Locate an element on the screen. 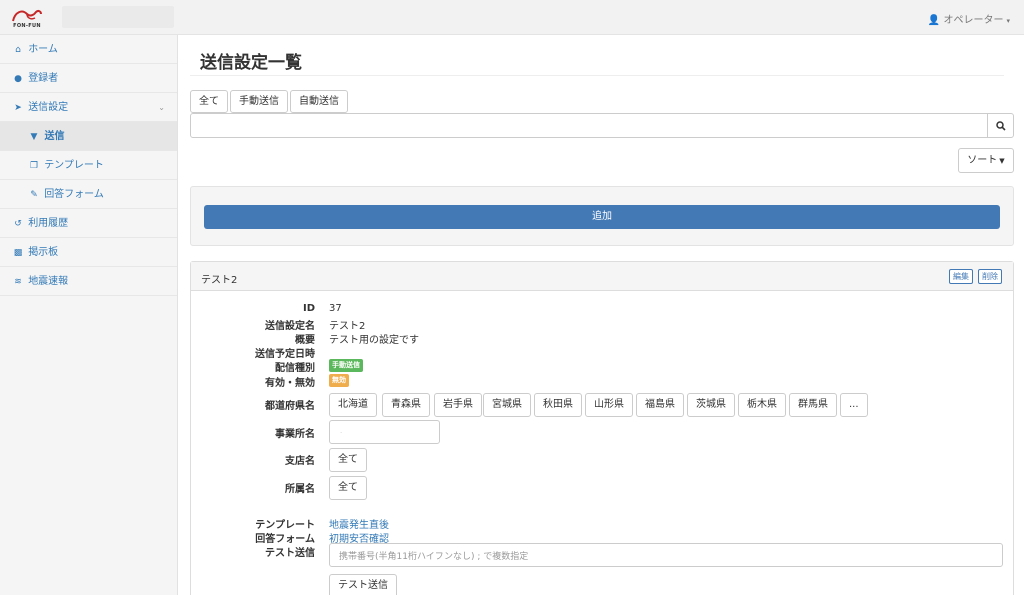 The width and height of the screenshot is (1024, 595). user-icon: 👤 is located at coordinates (934, 20).